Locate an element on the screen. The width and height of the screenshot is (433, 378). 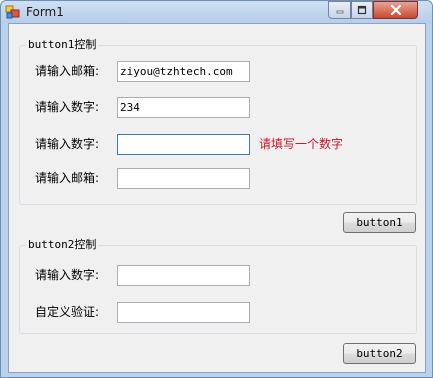
group2-row1-label: 请输入数字: is located at coordinates (67, 275).